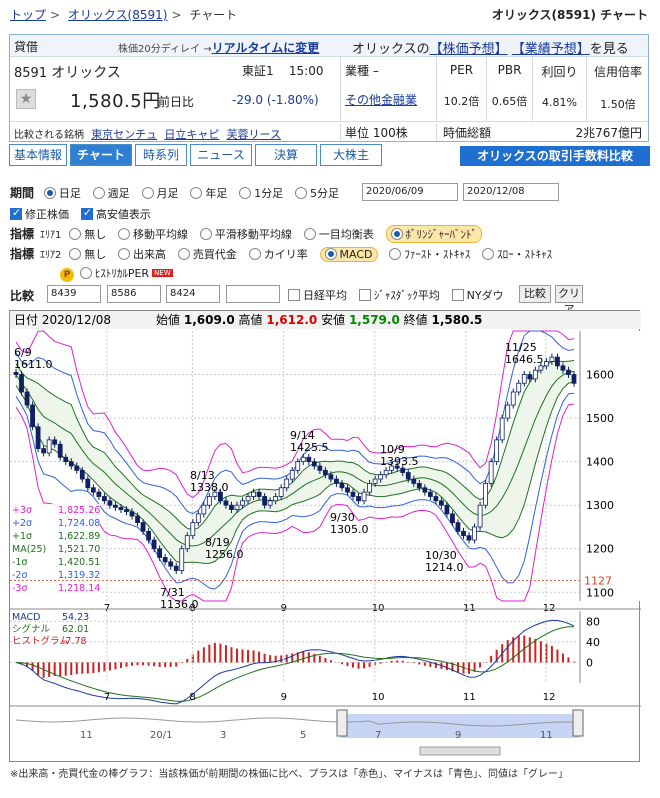  I want to click on nav-tick-label: 11, so click(86, 735).